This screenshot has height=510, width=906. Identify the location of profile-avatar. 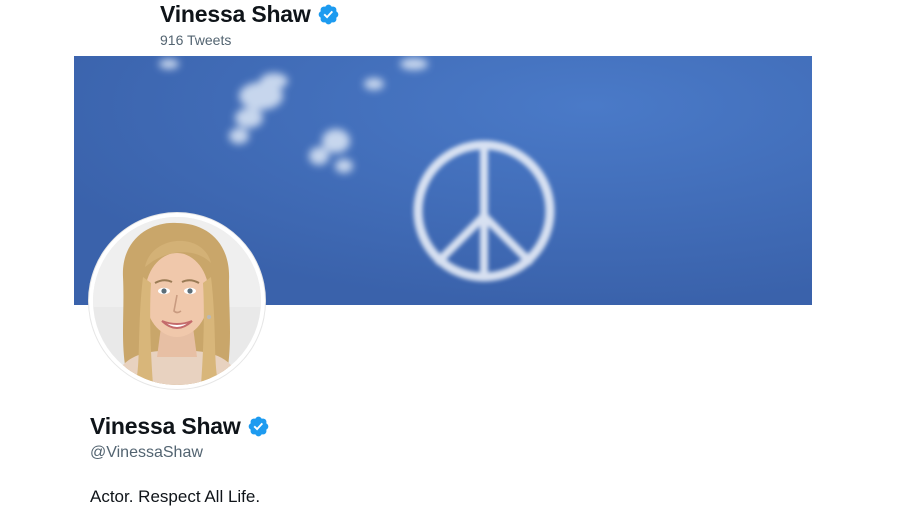
(177, 301).